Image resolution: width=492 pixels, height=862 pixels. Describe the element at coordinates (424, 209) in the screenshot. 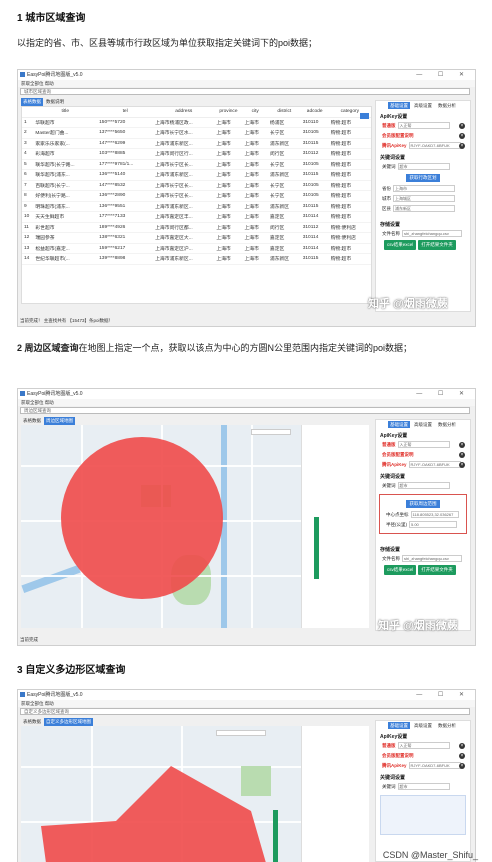

I see `district-select: 浦东新区` at that location.